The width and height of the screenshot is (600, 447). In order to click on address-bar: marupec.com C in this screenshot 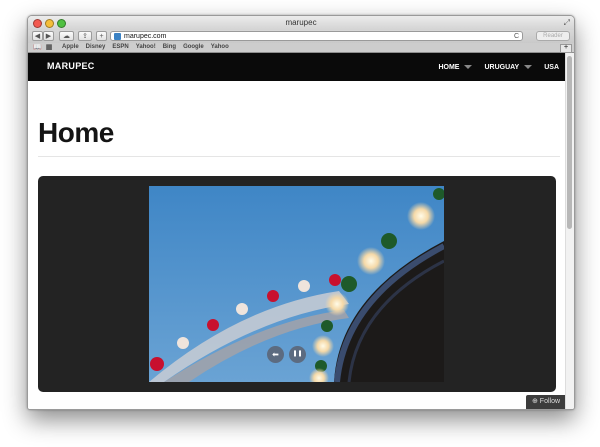, I will do `click(316, 36)`.